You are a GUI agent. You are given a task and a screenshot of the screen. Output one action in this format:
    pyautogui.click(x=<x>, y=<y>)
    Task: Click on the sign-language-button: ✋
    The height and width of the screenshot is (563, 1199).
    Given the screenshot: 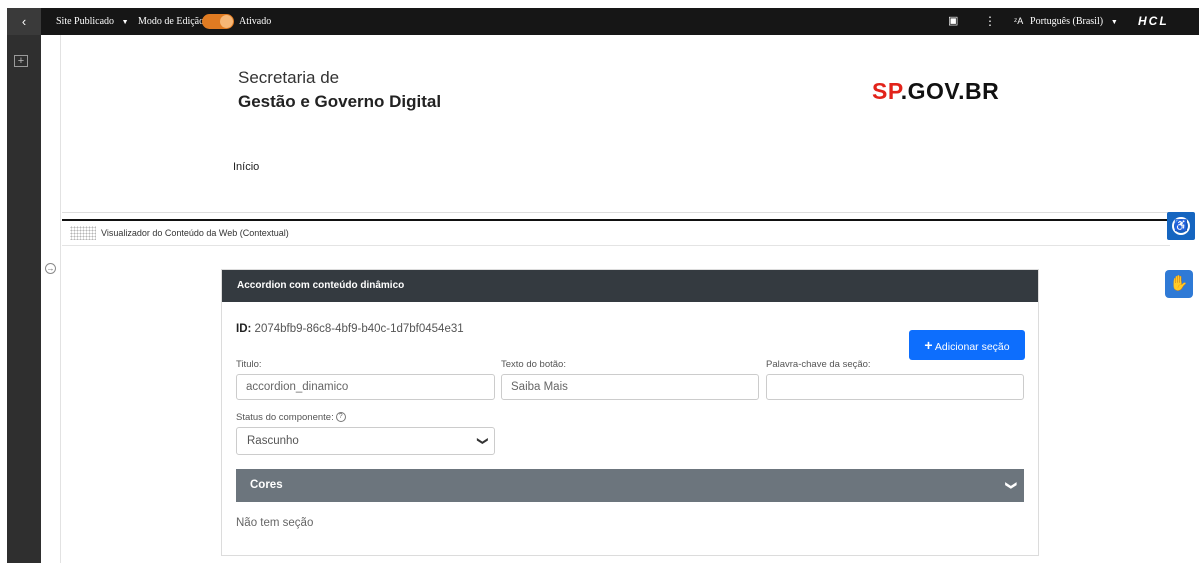 What is the action you would take?
    pyautogui.click(x=1179, y=284)
    